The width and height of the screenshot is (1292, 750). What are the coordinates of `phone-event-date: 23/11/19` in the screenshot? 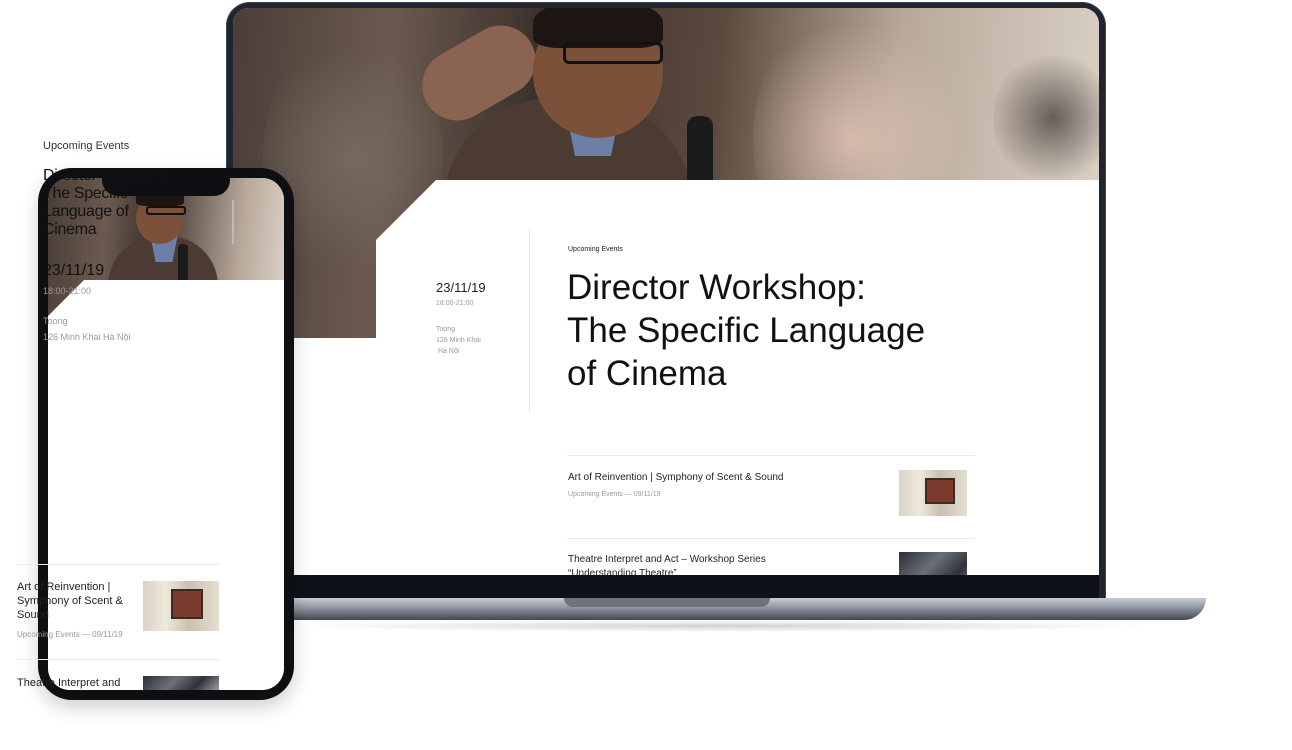 It's located at (74, 270).